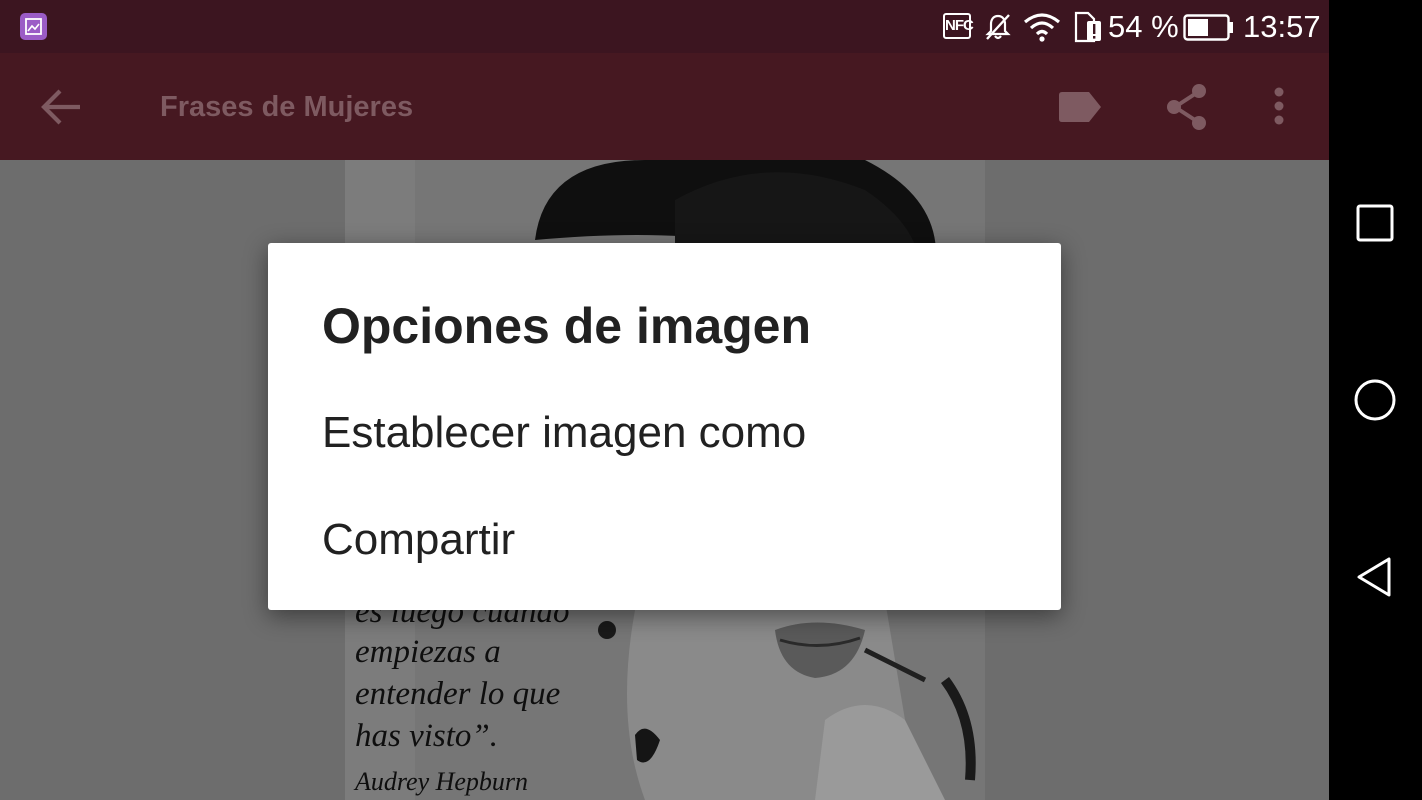  Describe the element at coordinates (1081, 109) in the screenshot. I see `tag-icon` at that location.